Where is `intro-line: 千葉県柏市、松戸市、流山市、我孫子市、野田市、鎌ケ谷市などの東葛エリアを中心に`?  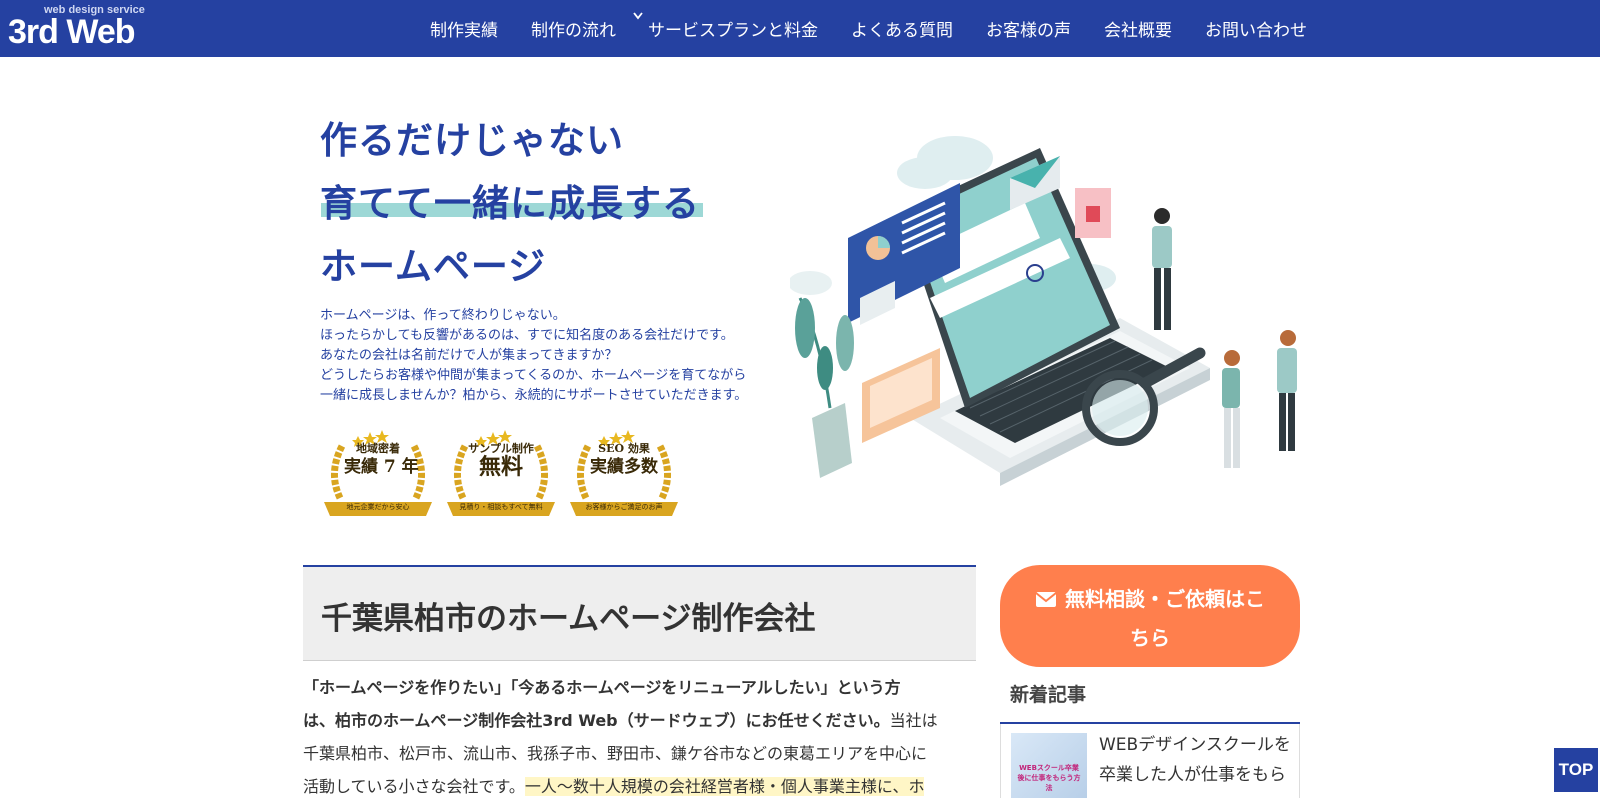 intro-line: 千葉県柏市、松戸市、流山市、我孫子市、野田市、鎌ケ谷市などの東葛エリアを中心に is located at coordinates (615, 753).